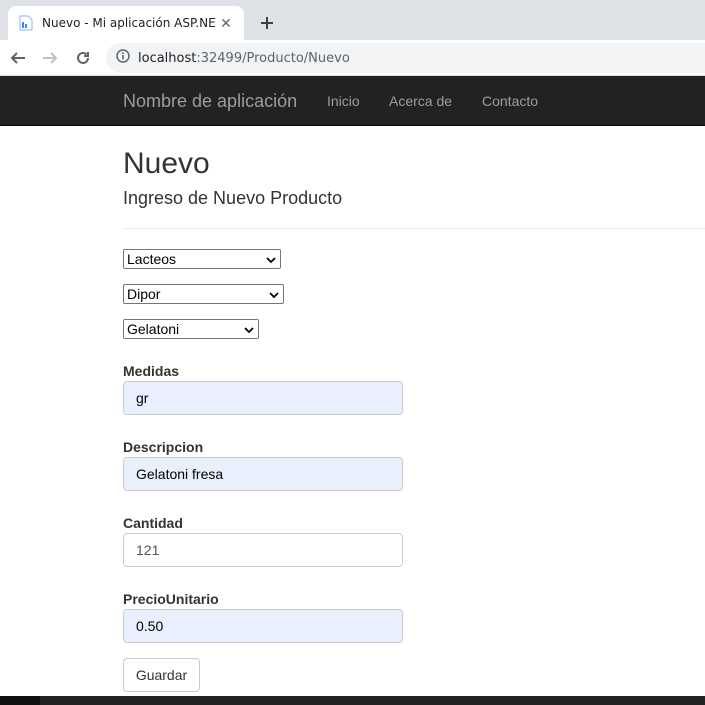  I want to click on browser-tab-strip: Nuevo - Mi aplicación ASP.NET ✕, so click(352, 20).